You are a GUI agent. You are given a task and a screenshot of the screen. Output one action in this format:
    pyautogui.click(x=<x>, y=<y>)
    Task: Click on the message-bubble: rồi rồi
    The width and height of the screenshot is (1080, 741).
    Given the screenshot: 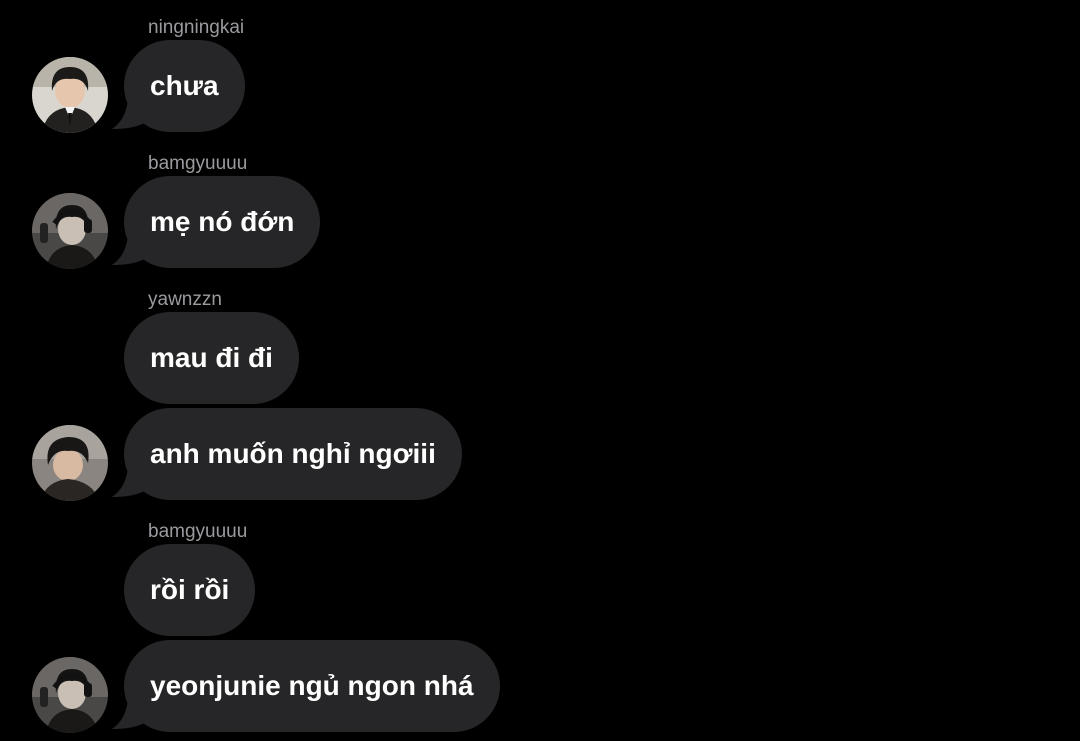 What is the action you would take?
    pyautogui.click(x=190, y=590)
    